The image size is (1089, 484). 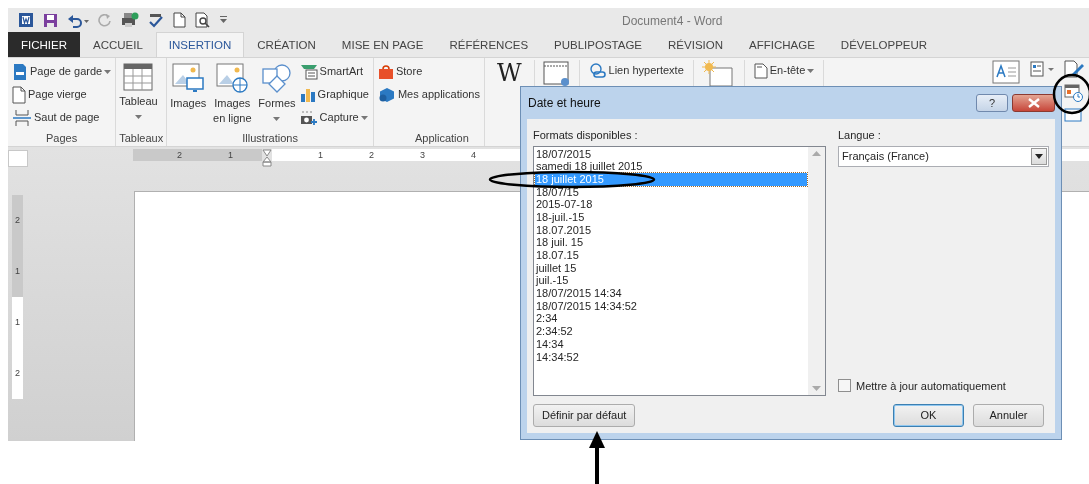 I want to click on language-dropdown: Français (France), so click(x=943, y=156).